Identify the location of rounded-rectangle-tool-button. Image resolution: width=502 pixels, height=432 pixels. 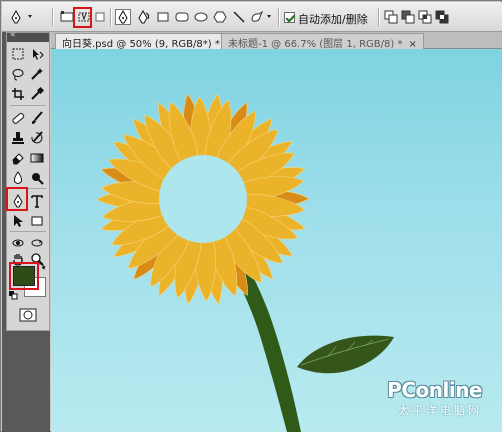
(182, 17).